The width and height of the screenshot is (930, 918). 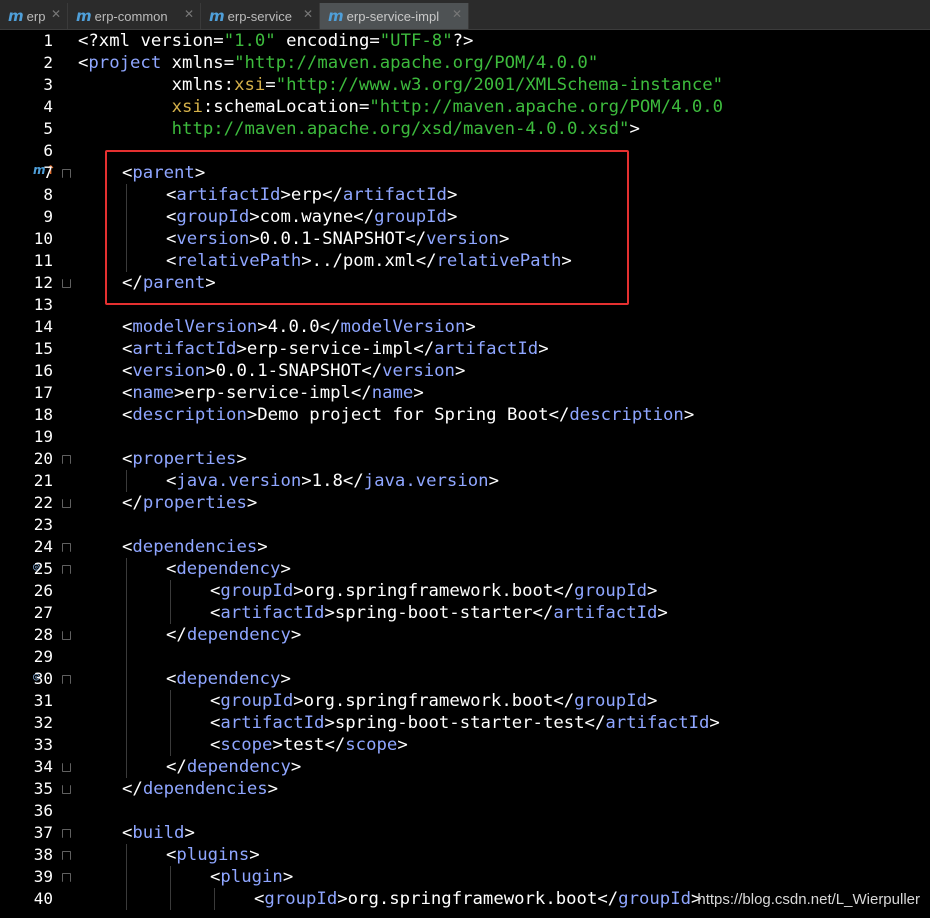 What do you see at coordinates (288, 481) in the screenshot?
I see `code-line: <java.version>1.8</java.version>` at bounding box center [288, 481].